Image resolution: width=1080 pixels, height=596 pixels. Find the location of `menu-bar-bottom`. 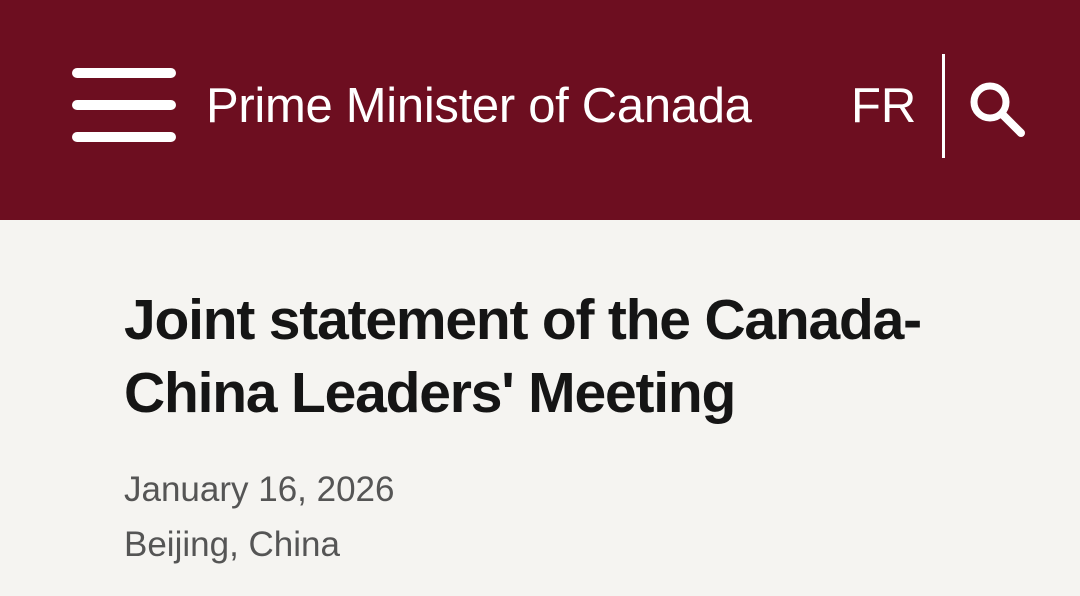

menu-bar-bottom is located at coordinates (124, 137).